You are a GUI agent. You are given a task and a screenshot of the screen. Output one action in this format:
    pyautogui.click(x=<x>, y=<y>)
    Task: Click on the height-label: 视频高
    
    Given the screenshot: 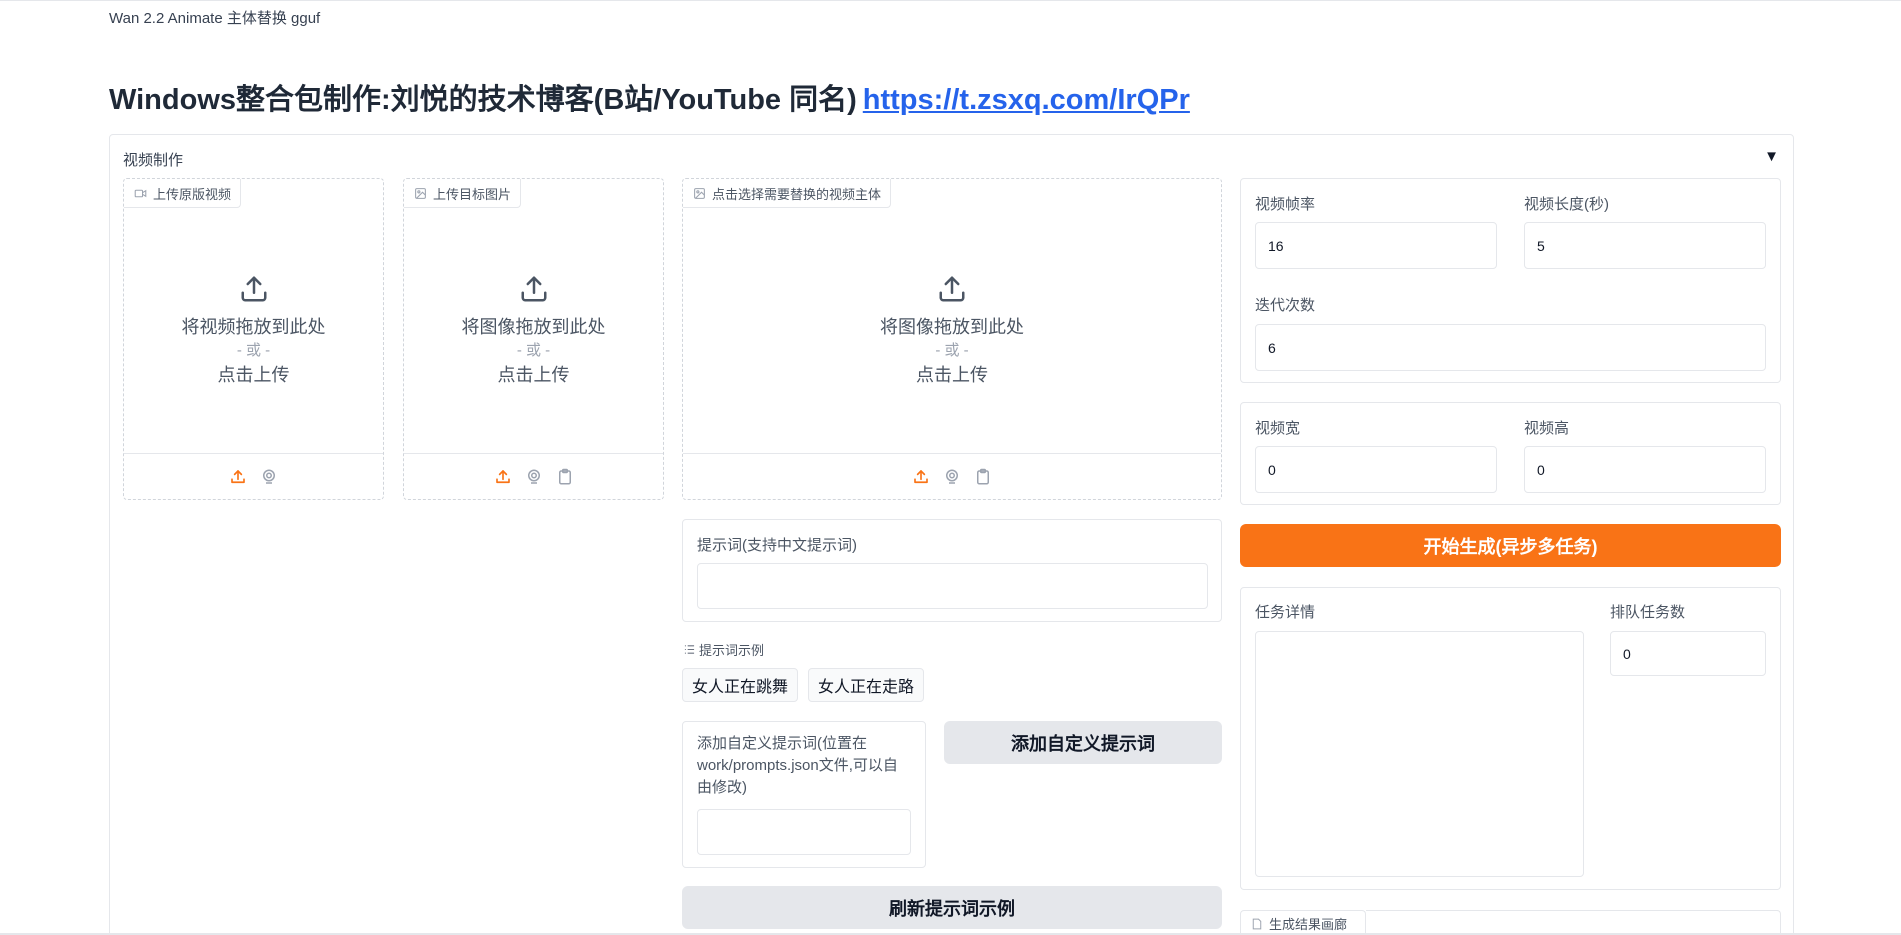 What is the action you would take?
    pyautogui.click(x=1547, y=428)
    